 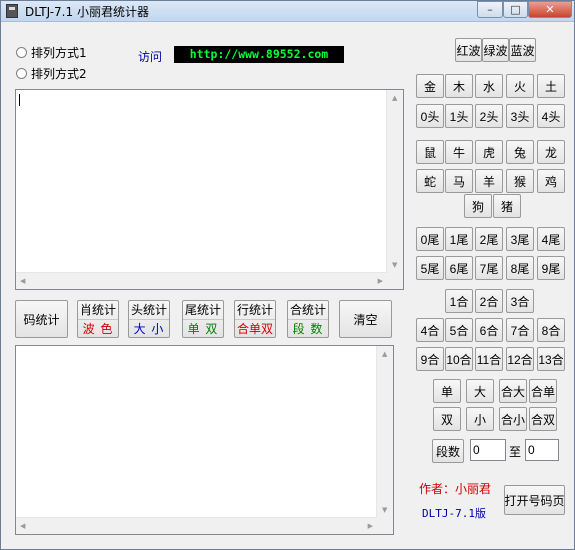 I want to click on sum-odd-button: 合单, so click(x=543, y=391).